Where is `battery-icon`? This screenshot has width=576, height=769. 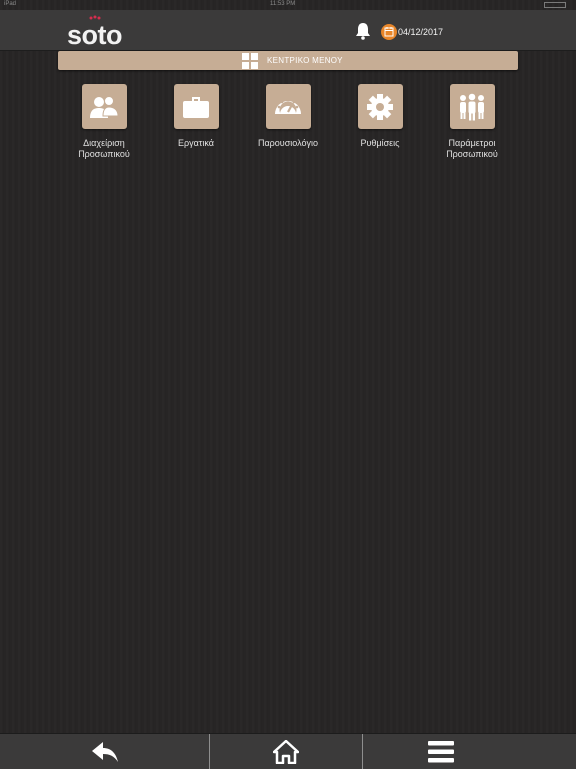 battery-icon is located at coordinates (555, 5).